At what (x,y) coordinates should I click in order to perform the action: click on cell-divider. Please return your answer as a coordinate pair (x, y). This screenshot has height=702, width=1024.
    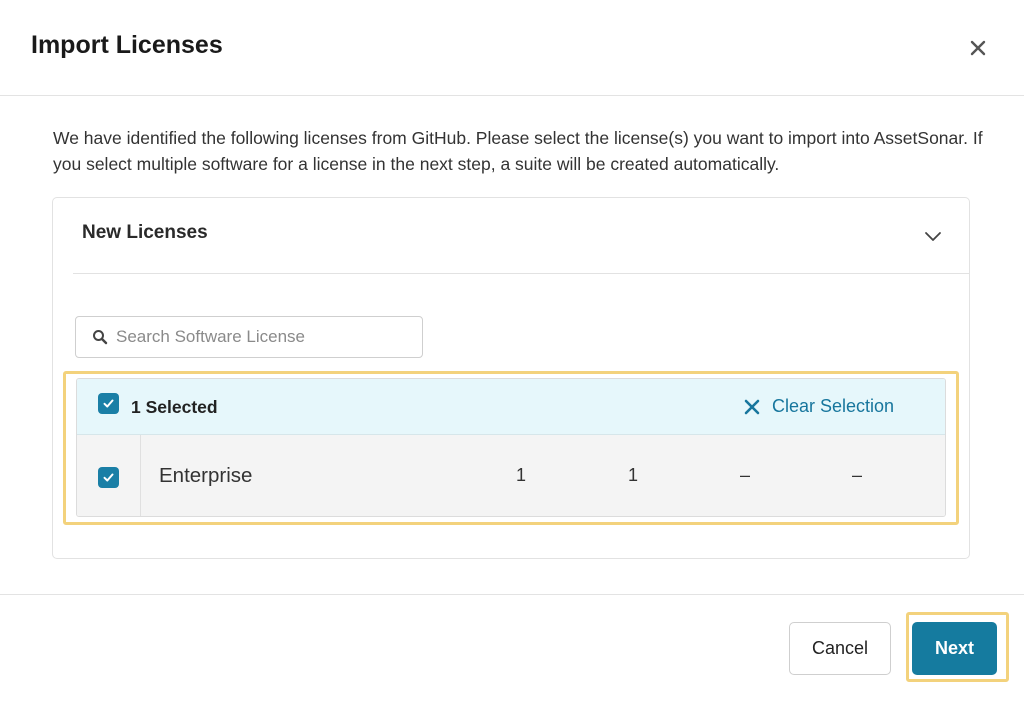
    Looking at the image, I should click on (140, 475).